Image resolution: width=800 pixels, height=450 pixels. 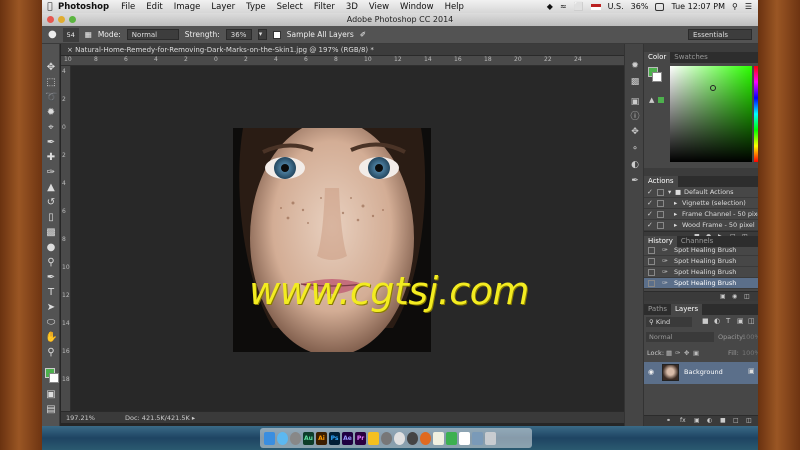 I want to click on tab-paths: Paths, so click(x=657, y=309).